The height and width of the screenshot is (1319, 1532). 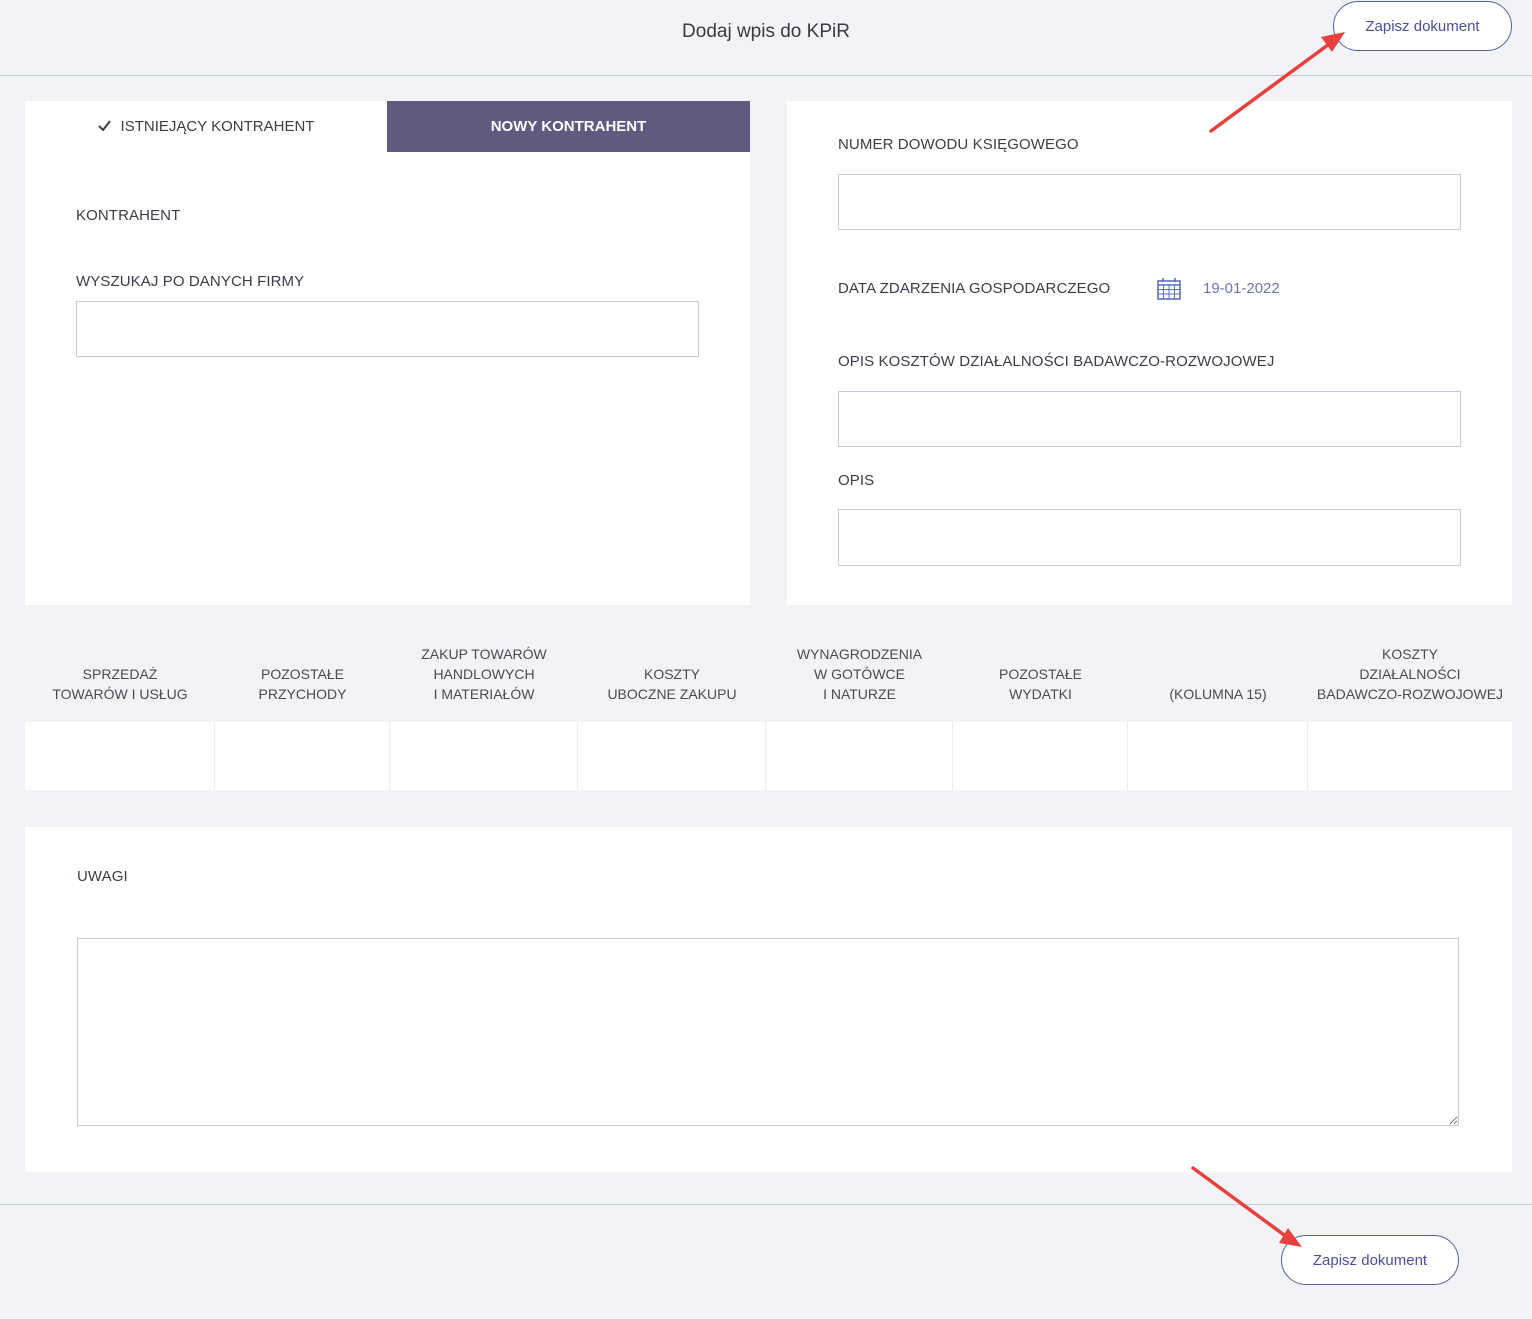 I want to click on tab-existing-contractor: ISTNIEJĄCY KONTRAHENT, so click(x=206, y=126).